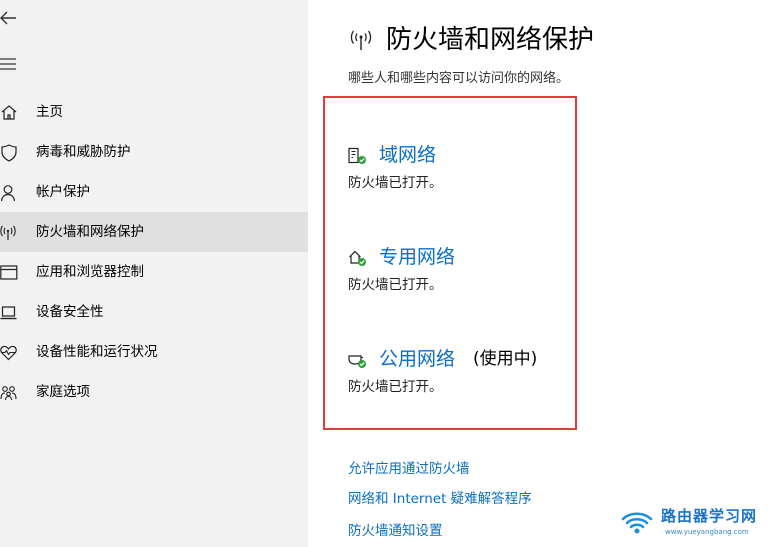  I want to click on network-domain: 域网络 防火墙已打开。, so click(478, 171).